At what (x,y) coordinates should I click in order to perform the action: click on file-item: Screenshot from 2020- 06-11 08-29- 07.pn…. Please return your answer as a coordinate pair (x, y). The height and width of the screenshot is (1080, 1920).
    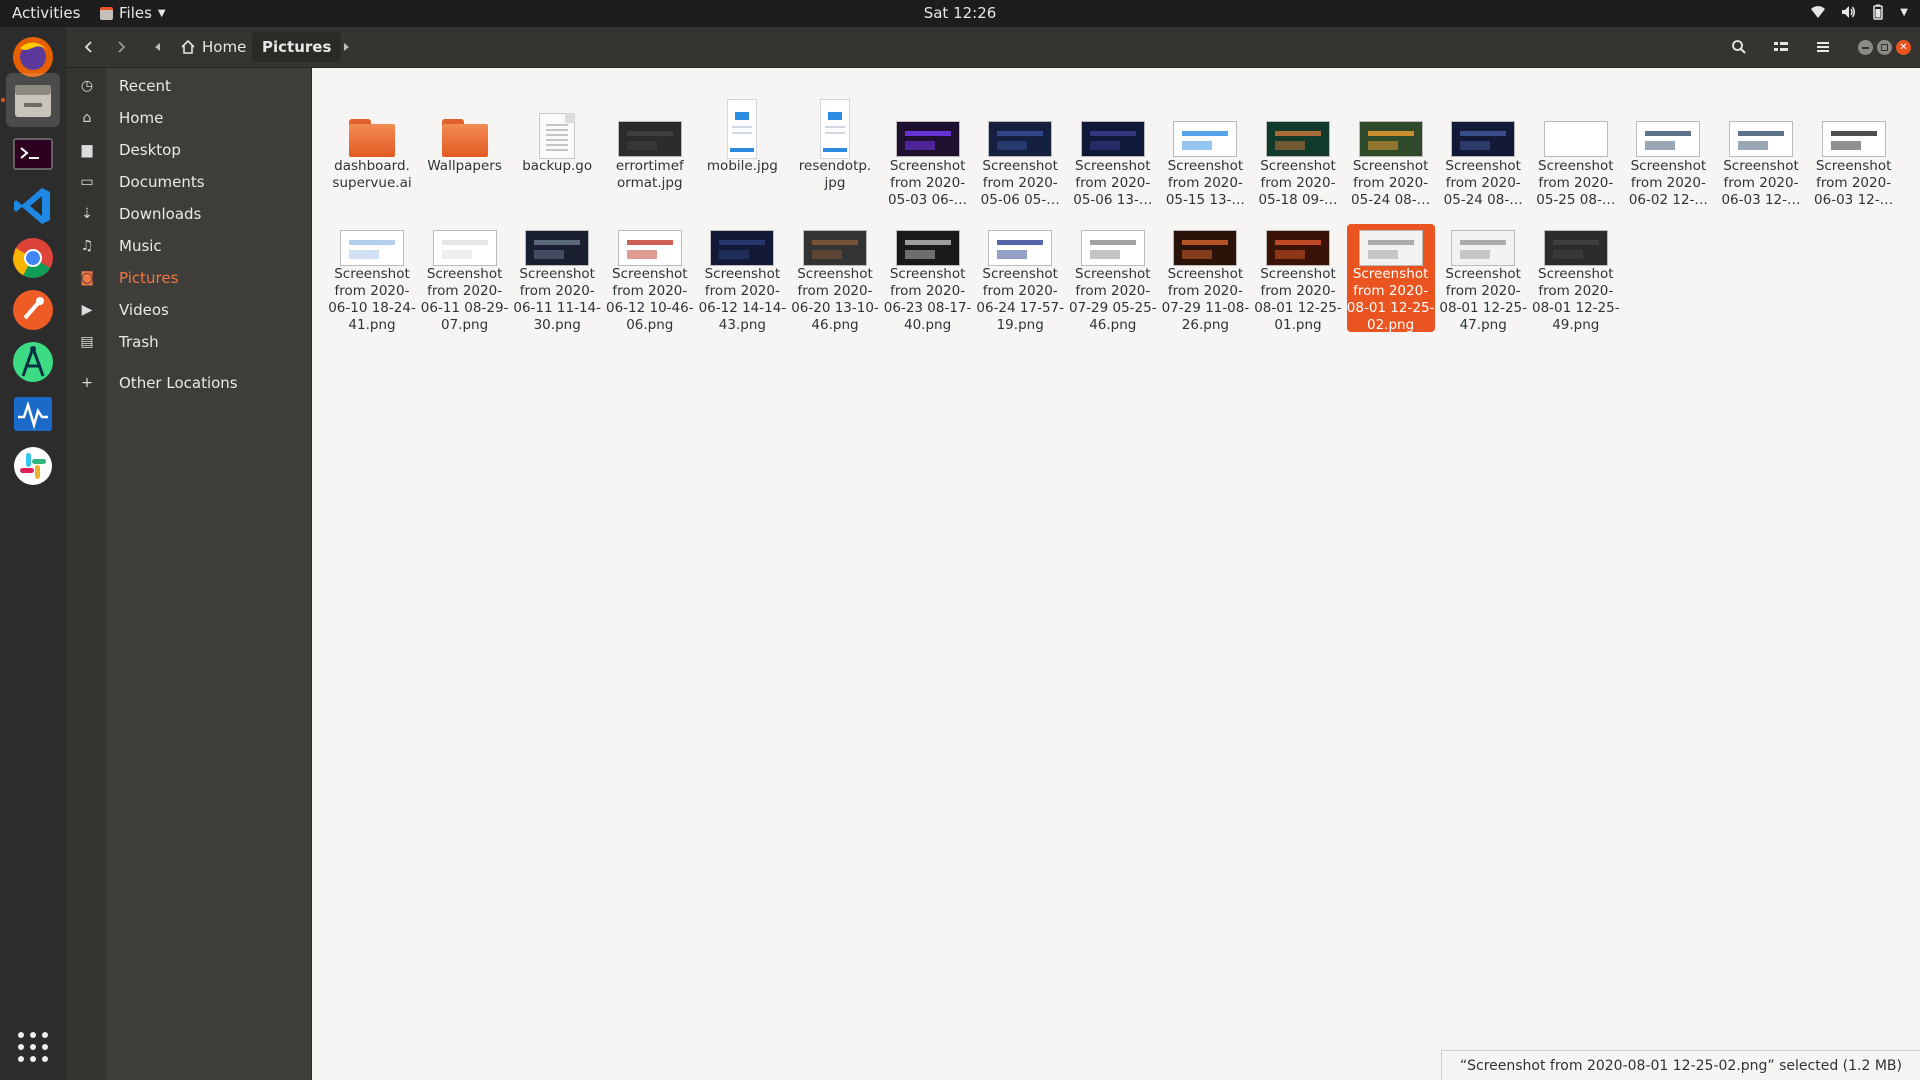
    Looking at the image, I should click on (465, 278).